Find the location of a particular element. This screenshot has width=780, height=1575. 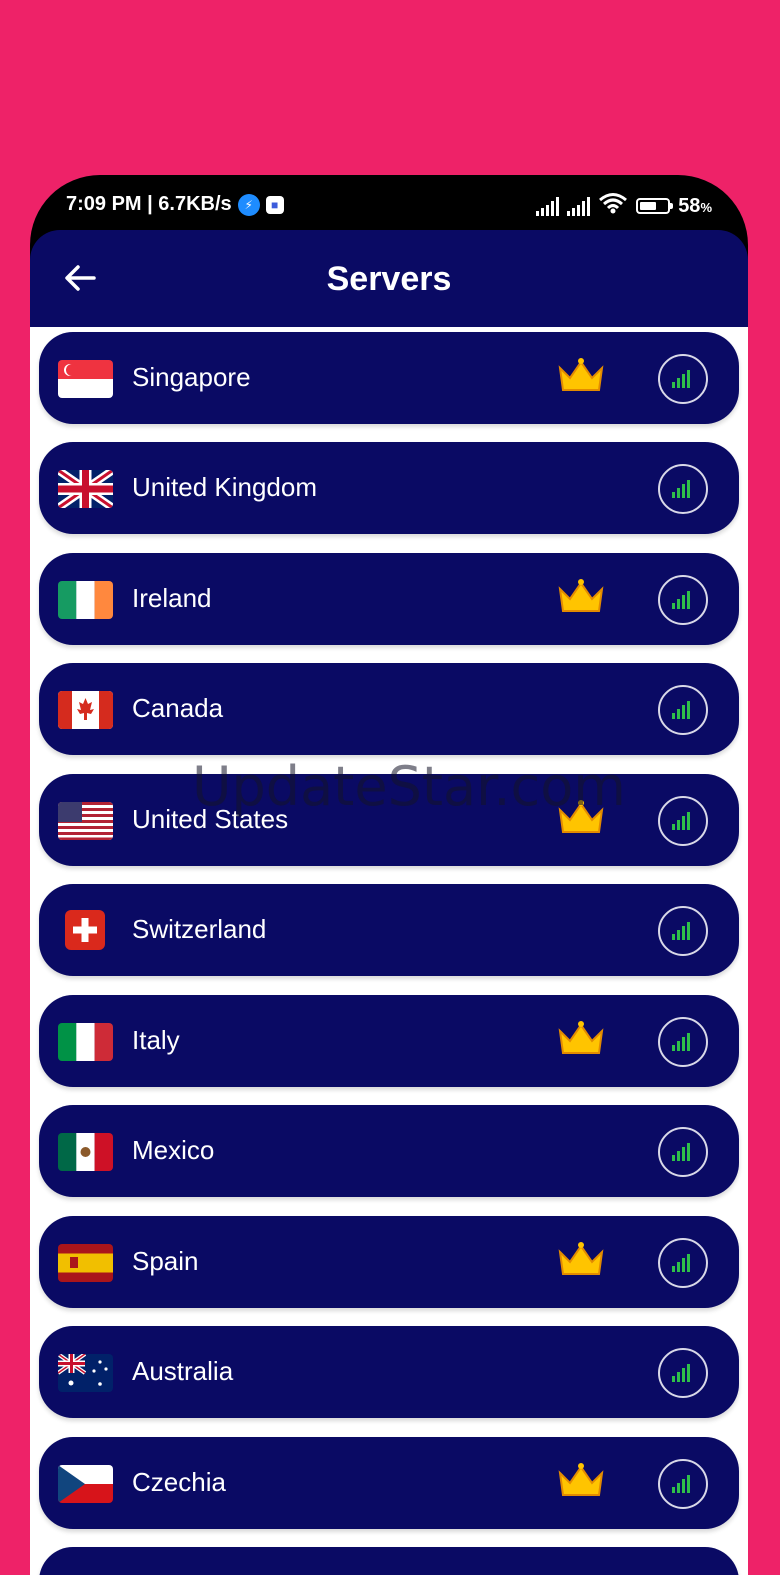

server-row-australia: Australia is located at coordinates (389, 1372).